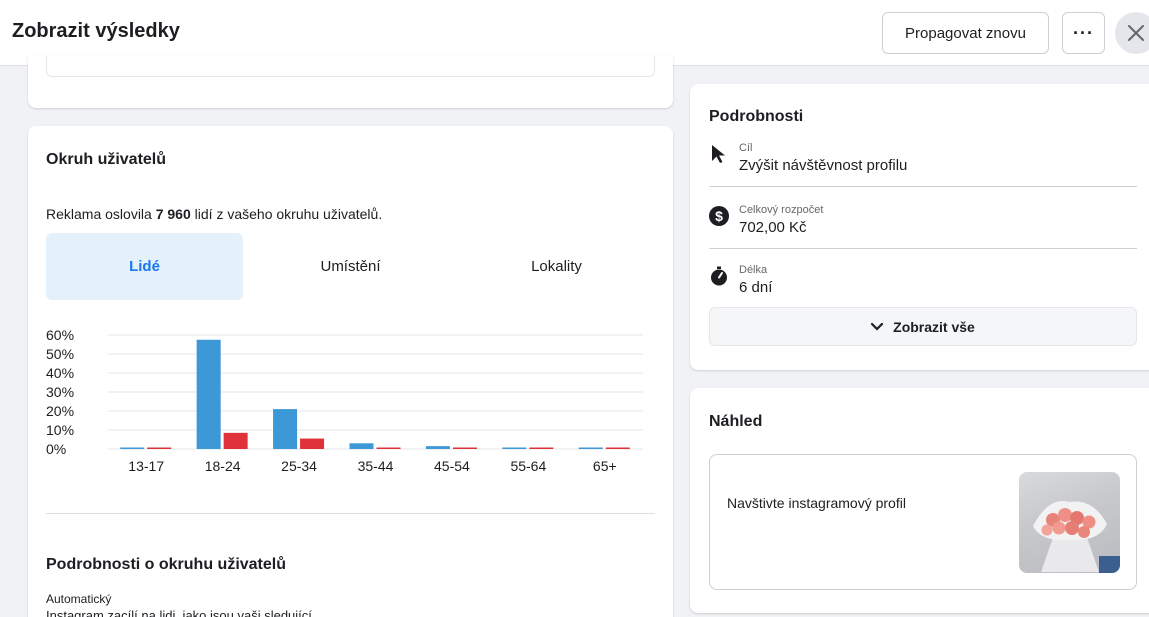 Image resolution: width=1149 pixels, height=617 pixels. Describe the element at coordinates (350, 513) in the screenshot. I see `section-divider` at that location.